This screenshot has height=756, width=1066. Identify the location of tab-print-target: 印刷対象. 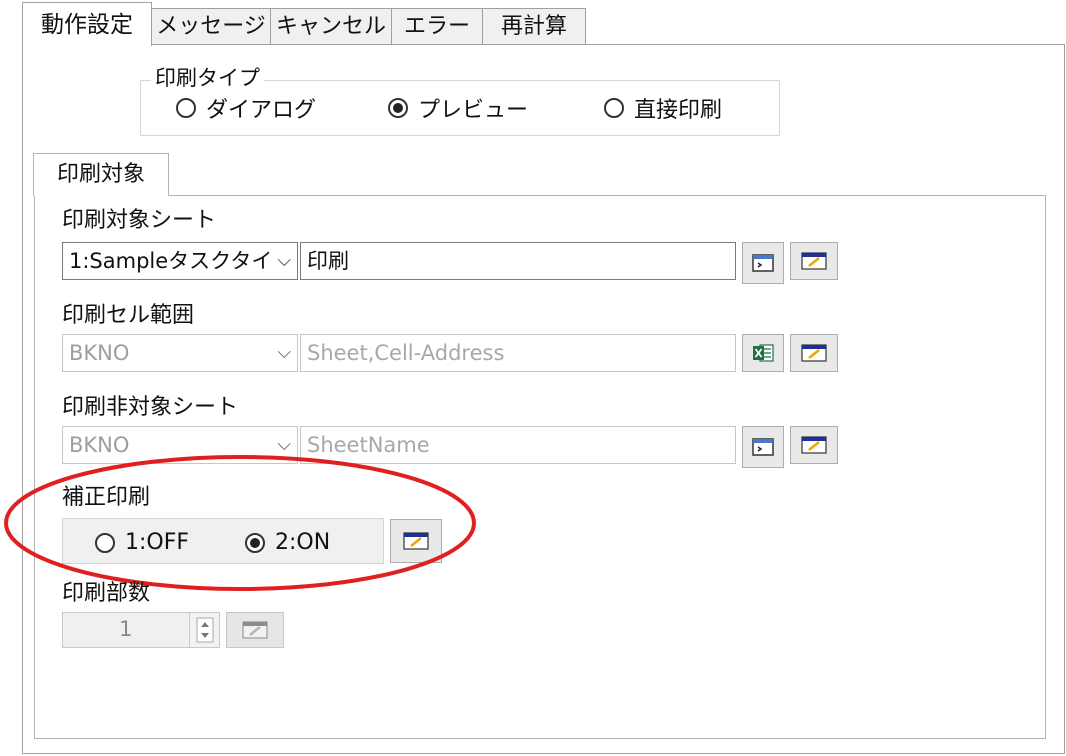
(101, 174).